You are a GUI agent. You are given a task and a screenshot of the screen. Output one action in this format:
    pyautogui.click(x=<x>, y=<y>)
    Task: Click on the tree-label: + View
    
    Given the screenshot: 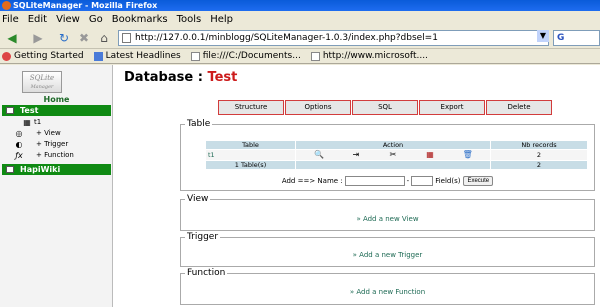 What is the action you would take?
    pyautogui.click(x=48, y=133)
    